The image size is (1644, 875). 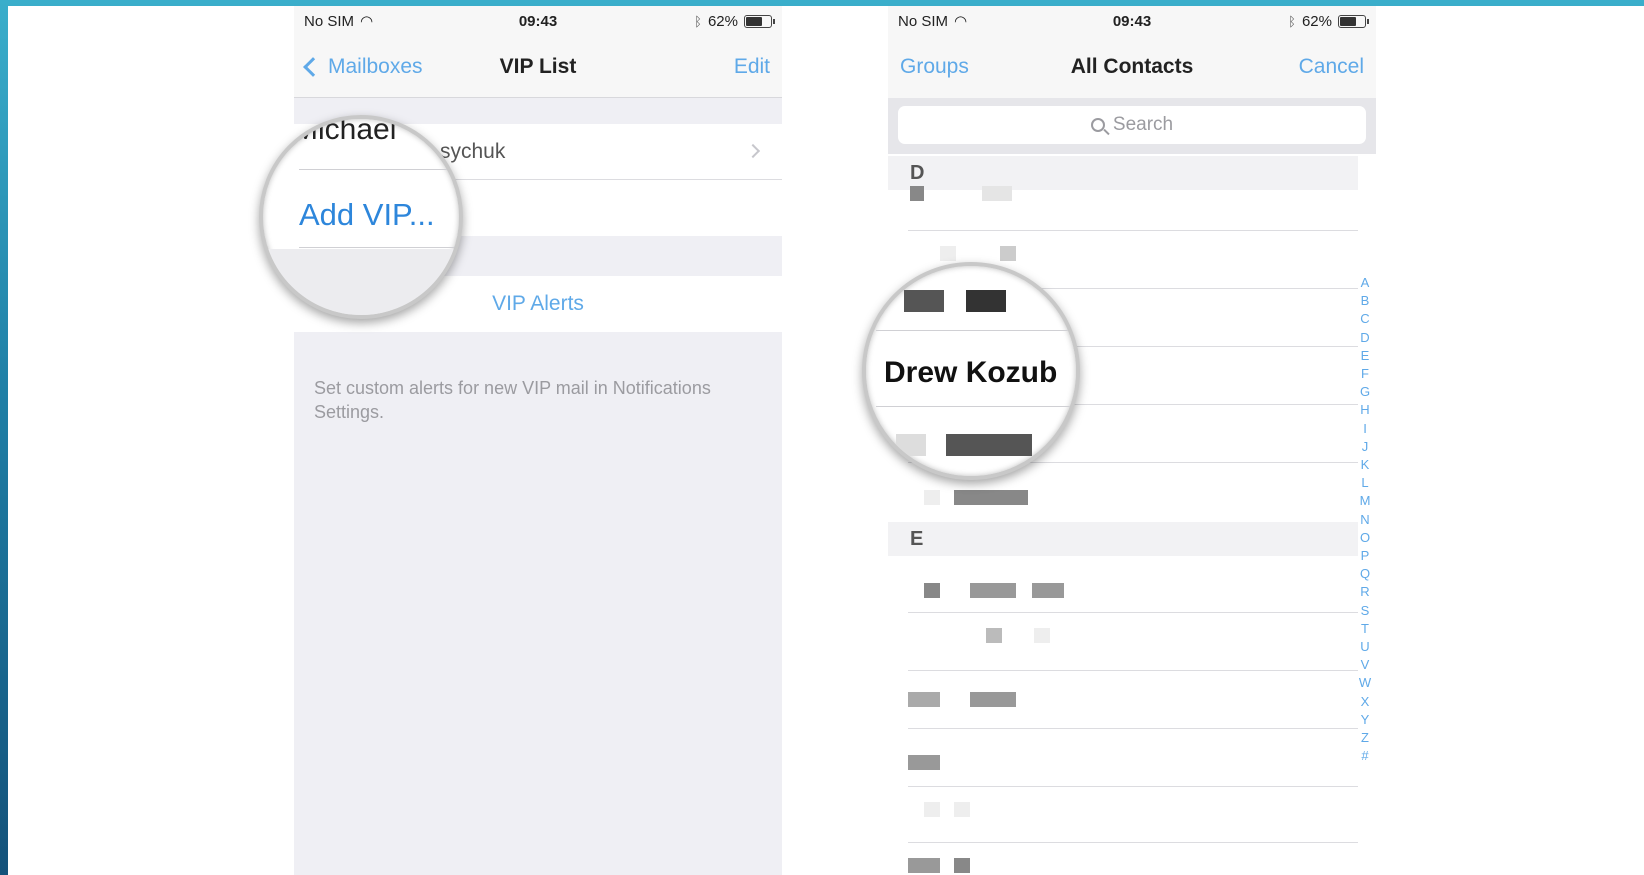 I want to click on index-letter: N, so click(x=1364, y=520).